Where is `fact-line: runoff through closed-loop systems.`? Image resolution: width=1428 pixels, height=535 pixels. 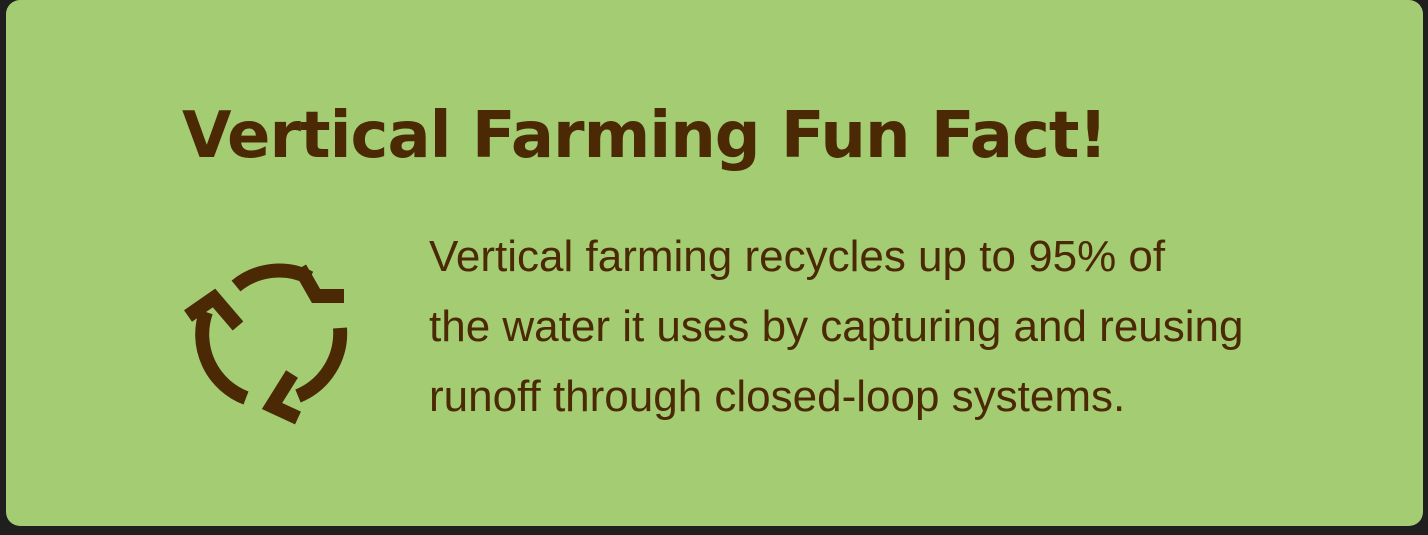
fact-line: runoff through closed-loop systems. is located at coordinates (777, 396).